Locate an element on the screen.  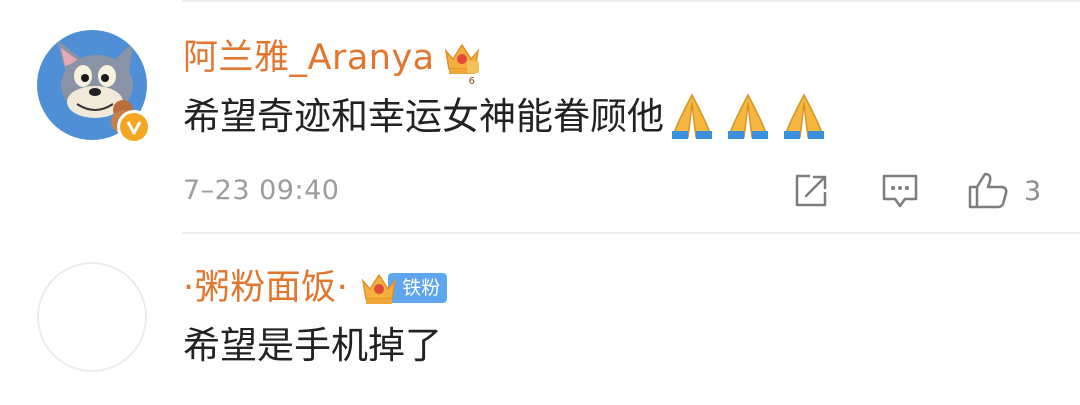
top-divider is located at coordinates (631, 1).